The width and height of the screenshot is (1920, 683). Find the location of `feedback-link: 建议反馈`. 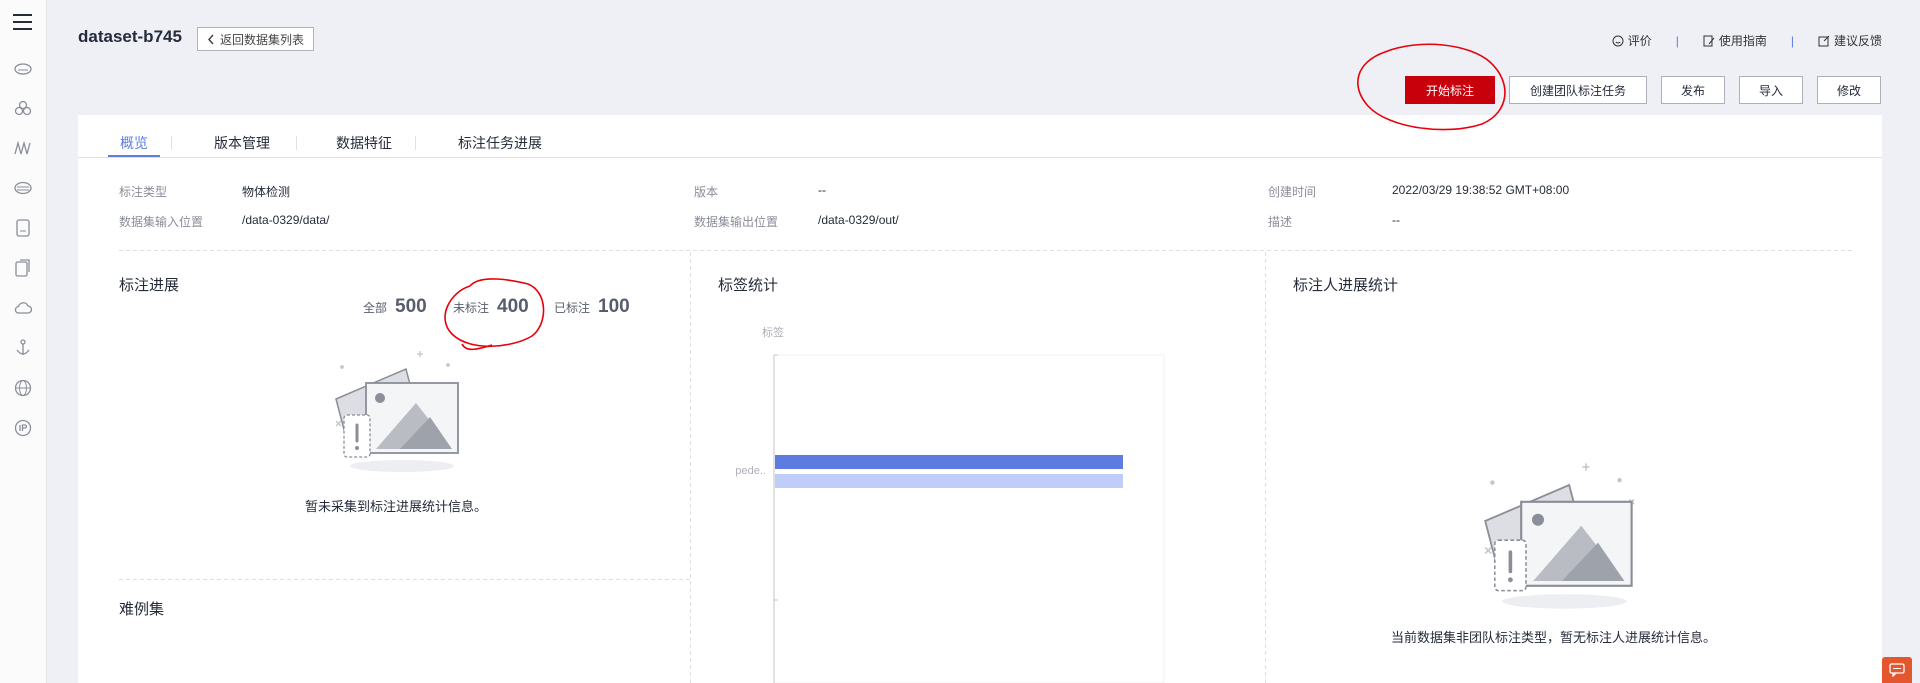

feedback-link: 建议反馈 is located at coordinates (1850, 40).